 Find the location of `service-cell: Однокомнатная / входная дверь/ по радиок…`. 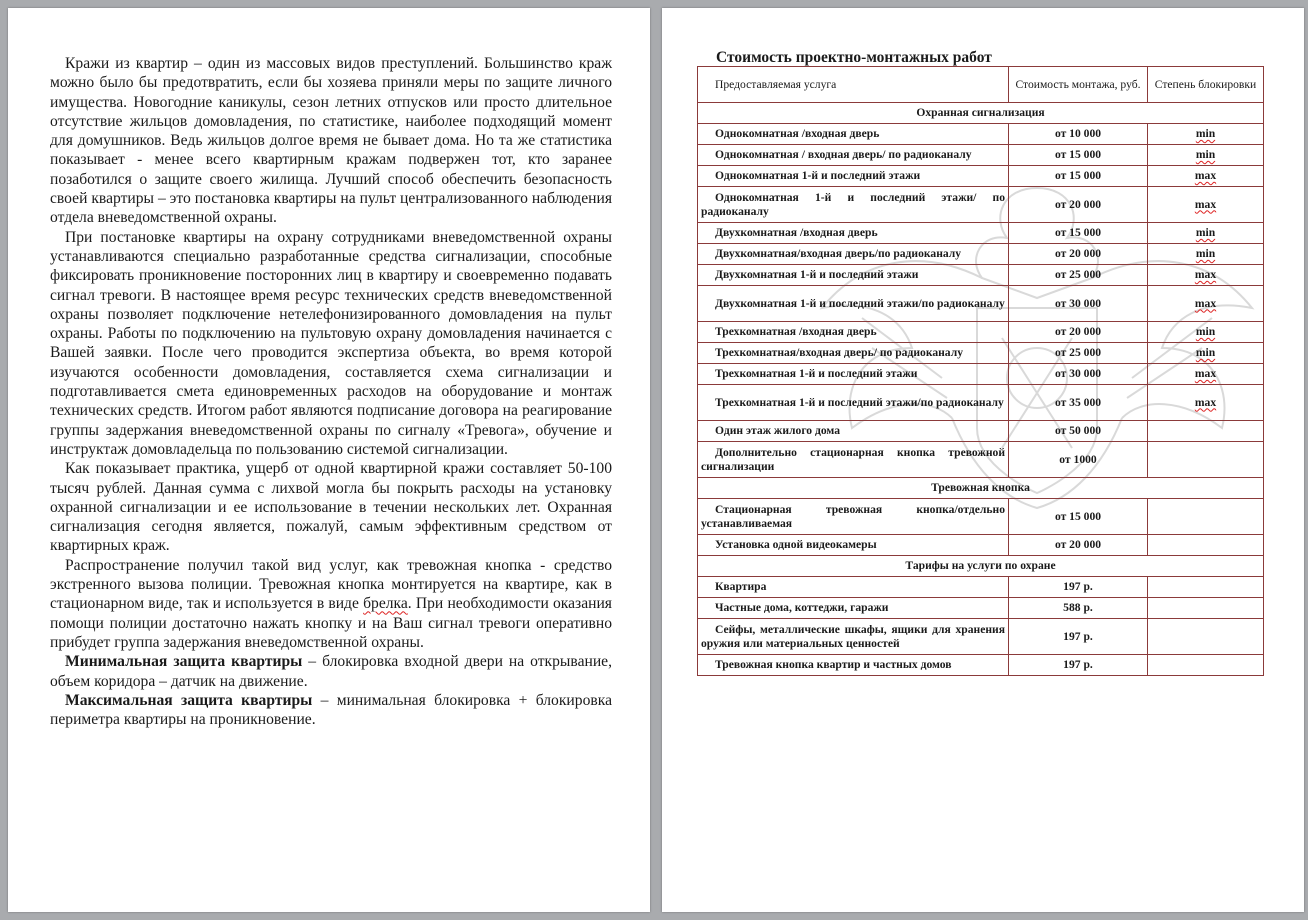

service-cell: Однокомнатная / входная дверь/ по радиок… is located at coordinates (853, 155).